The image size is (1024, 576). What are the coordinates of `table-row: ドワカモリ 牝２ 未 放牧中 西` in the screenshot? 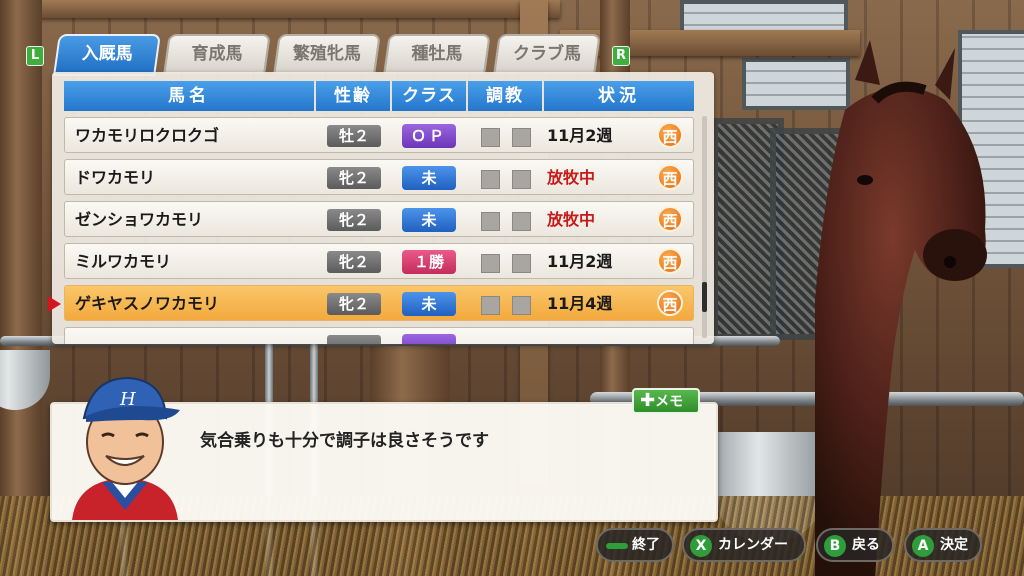 It's located at (379, 177).